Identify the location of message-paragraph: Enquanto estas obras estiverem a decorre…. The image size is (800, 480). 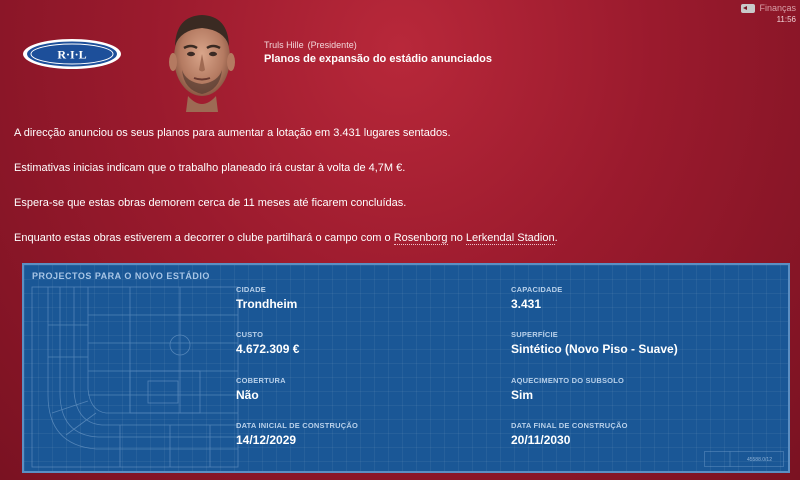
(399, 238).